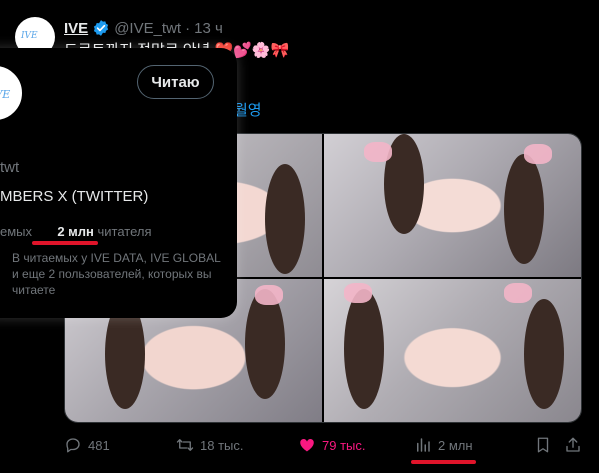 The width and height of the screenshot is (599, 473). Describe the element at coordinates (175, 82) in the screenshot. I see `following-button: Читаю` at that location.